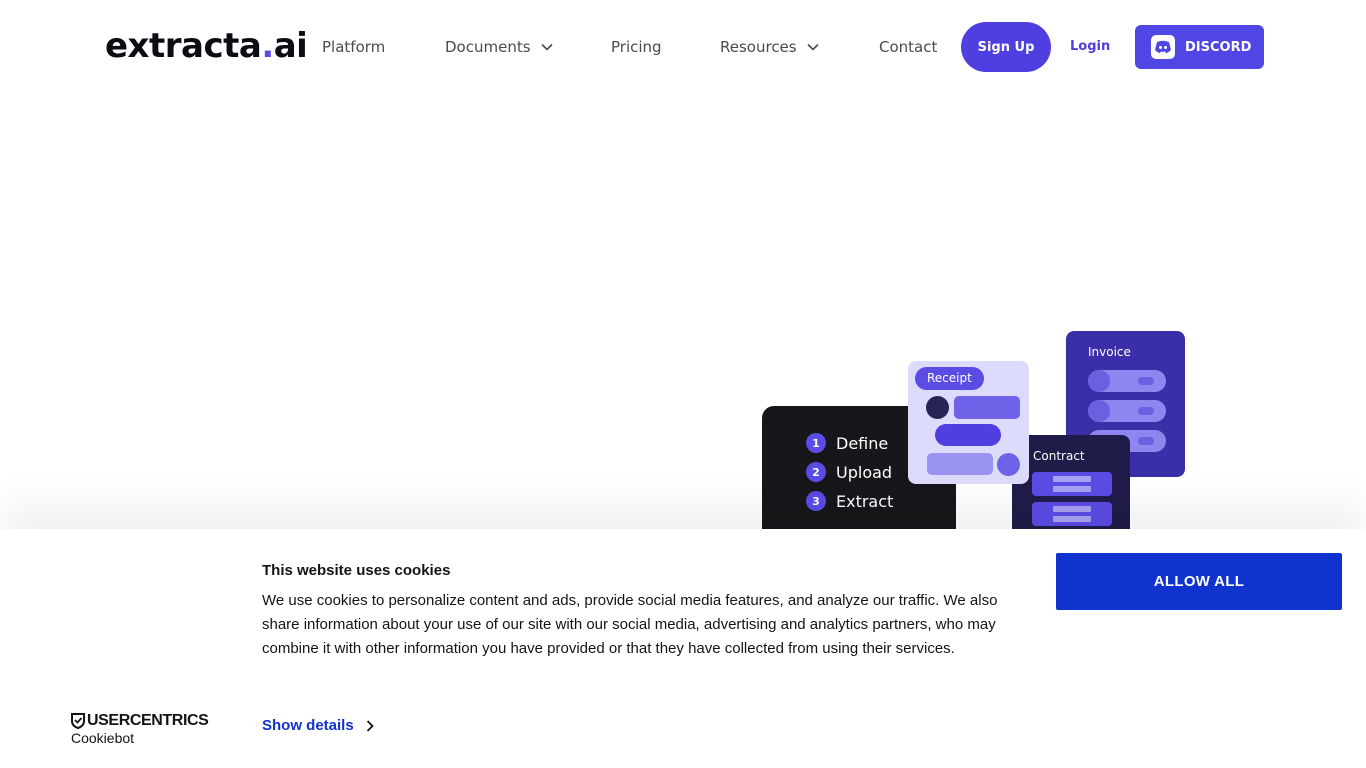 This screenshot has width=1366, height=768. I want to click on logo-text-suffix: ai, so click(290, 46).